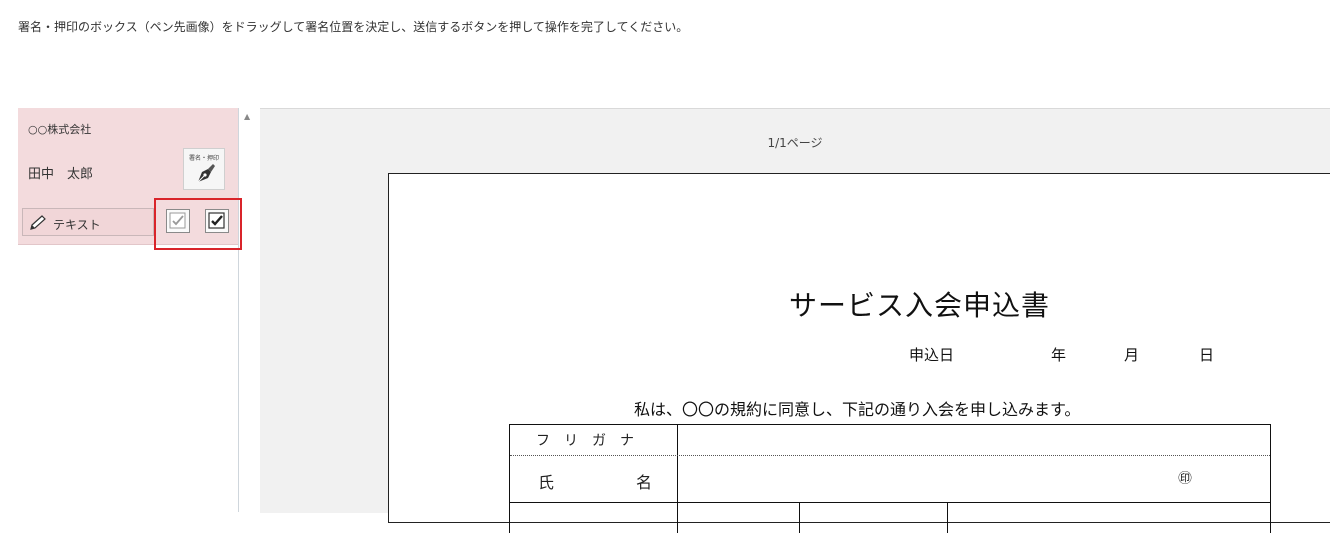  What do you see at coordinates (61, 174) in the screenshot?
I see `signer-name: 田中 太郎` at bounding box center [61, 174].